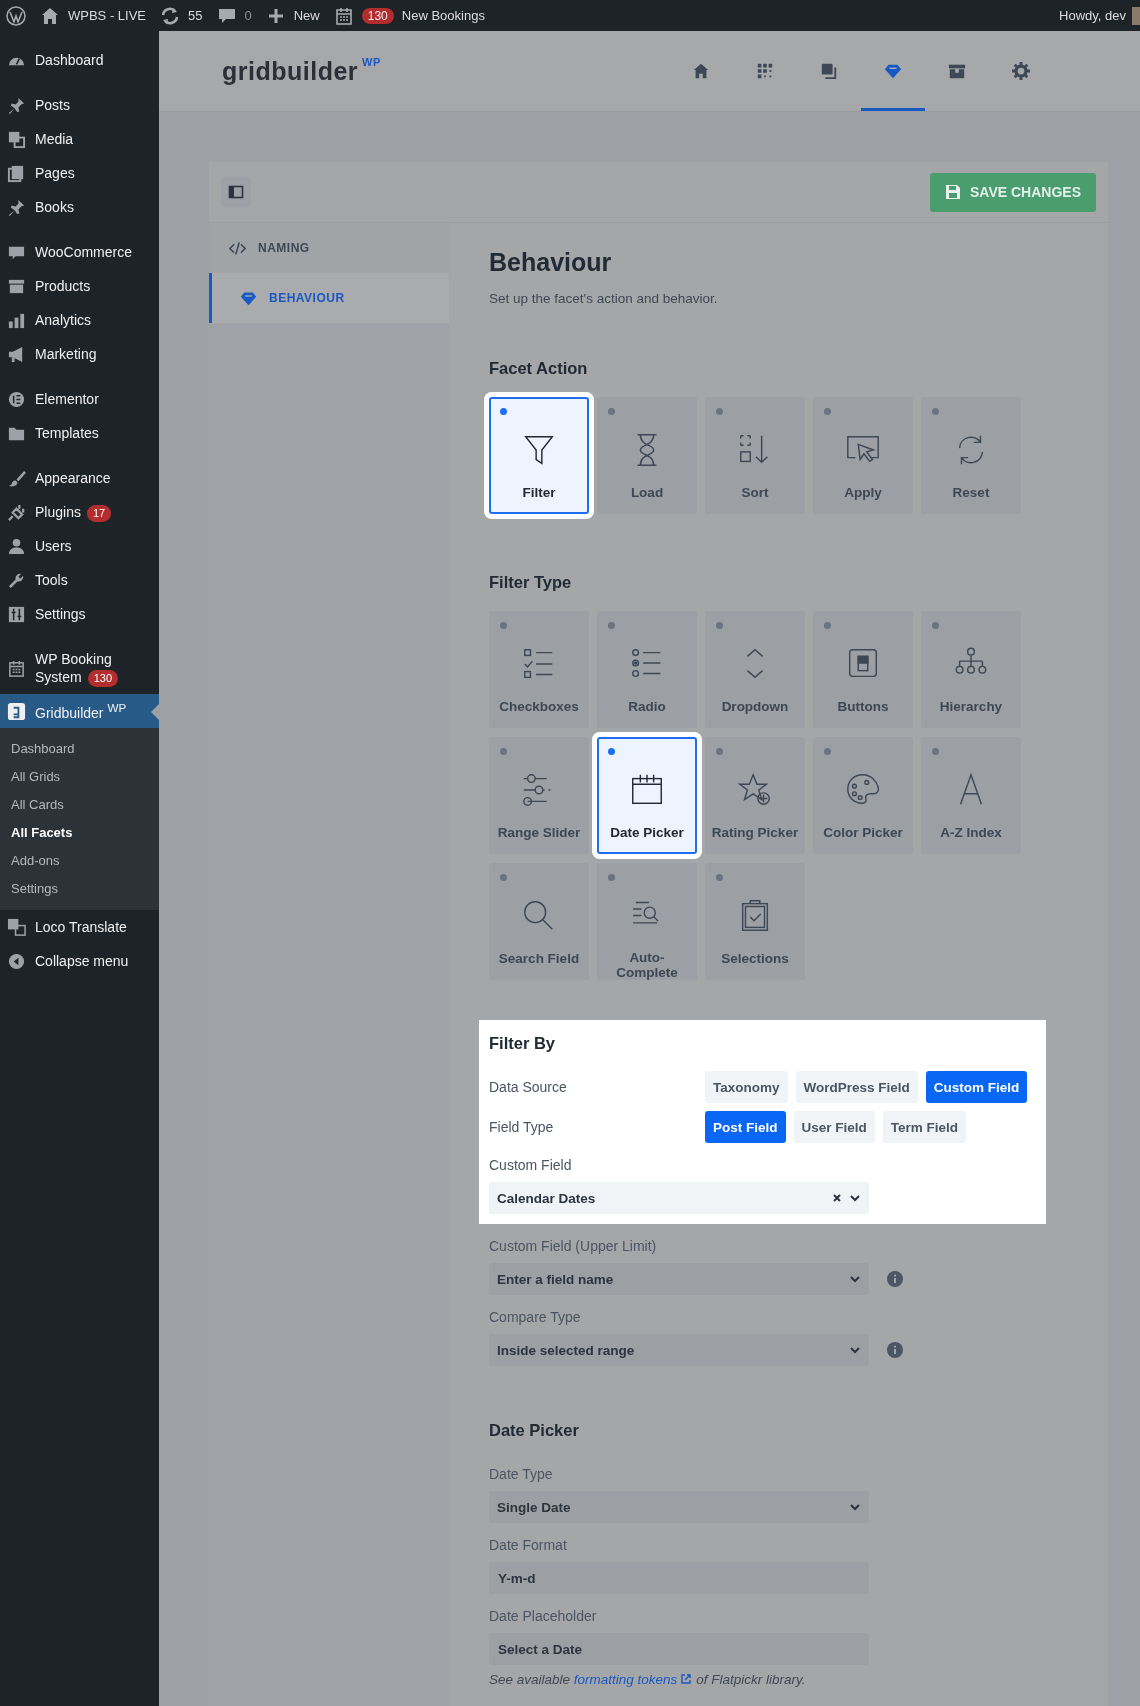 Image resolution: width=1140 pixels, height=1706 pixels. Describe the element at coordinates (745, 1127) in the screenshot. I see `choice-button: Post Field` at that location.